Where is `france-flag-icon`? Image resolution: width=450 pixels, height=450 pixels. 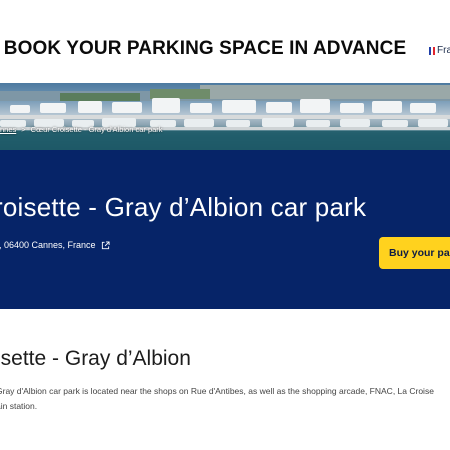
france-flag-icon is located at coordinates (432, 50).